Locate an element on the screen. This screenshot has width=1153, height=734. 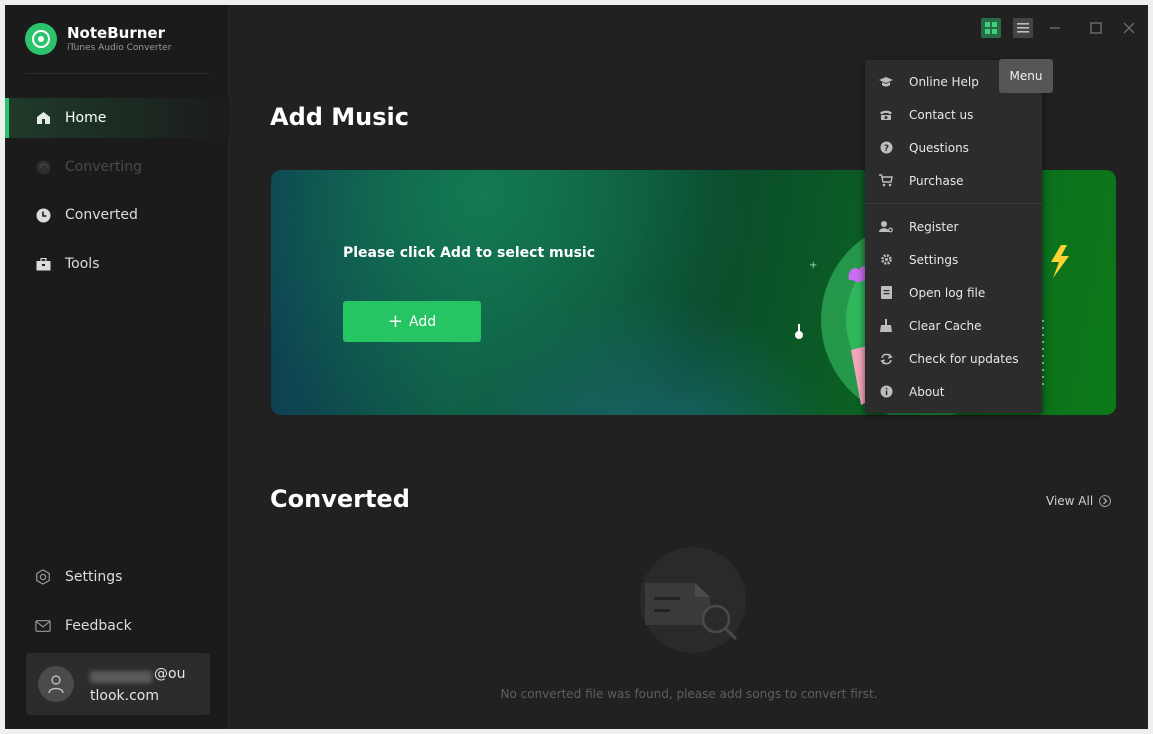
menu-item-purchase: Purchase is located at coordinates (953, 180).